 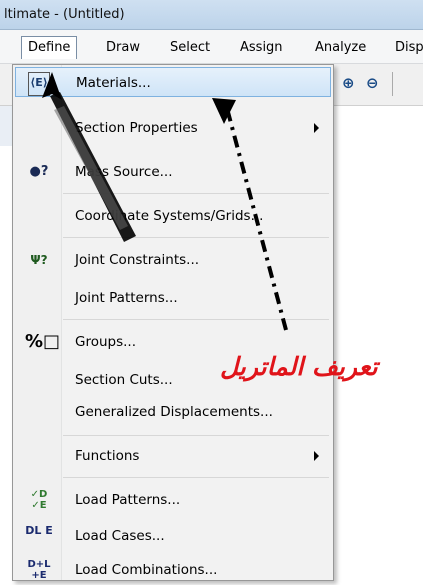 I want to click on black-arrow-icon, so click(x=89, y=157).